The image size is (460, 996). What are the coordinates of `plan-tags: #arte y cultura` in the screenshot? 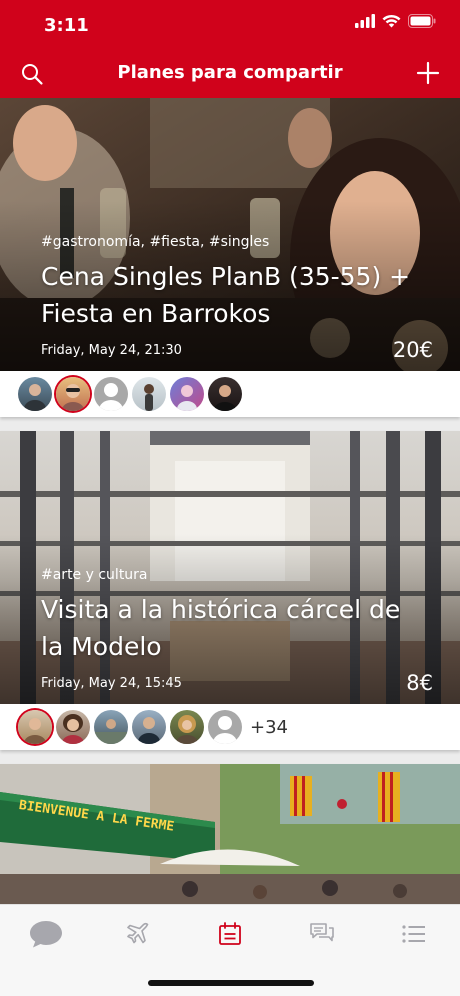 It's located at (94, 575).